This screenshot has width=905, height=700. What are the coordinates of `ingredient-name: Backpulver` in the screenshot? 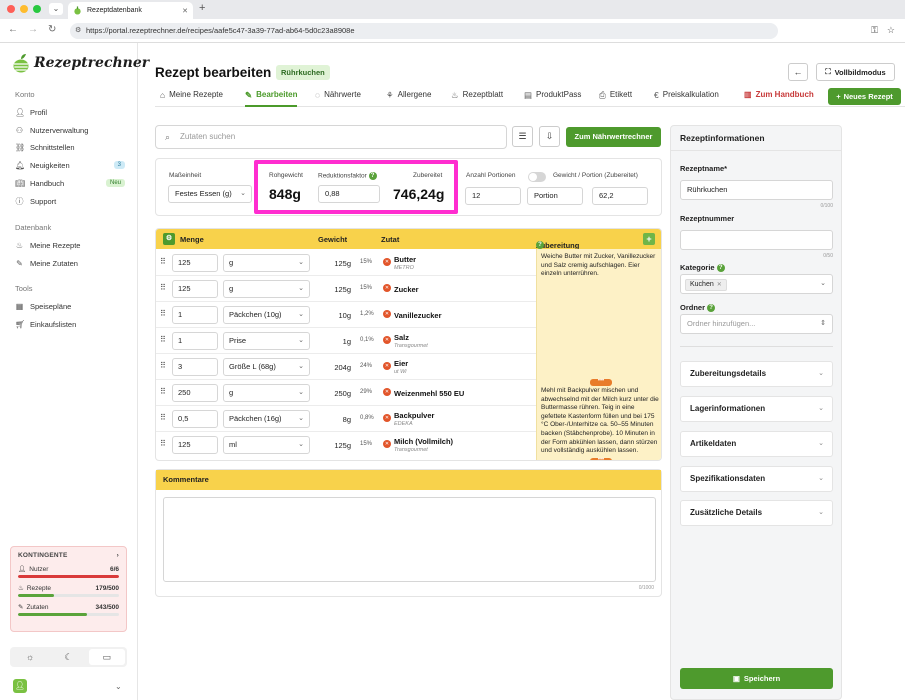 It's located at (414, 415).